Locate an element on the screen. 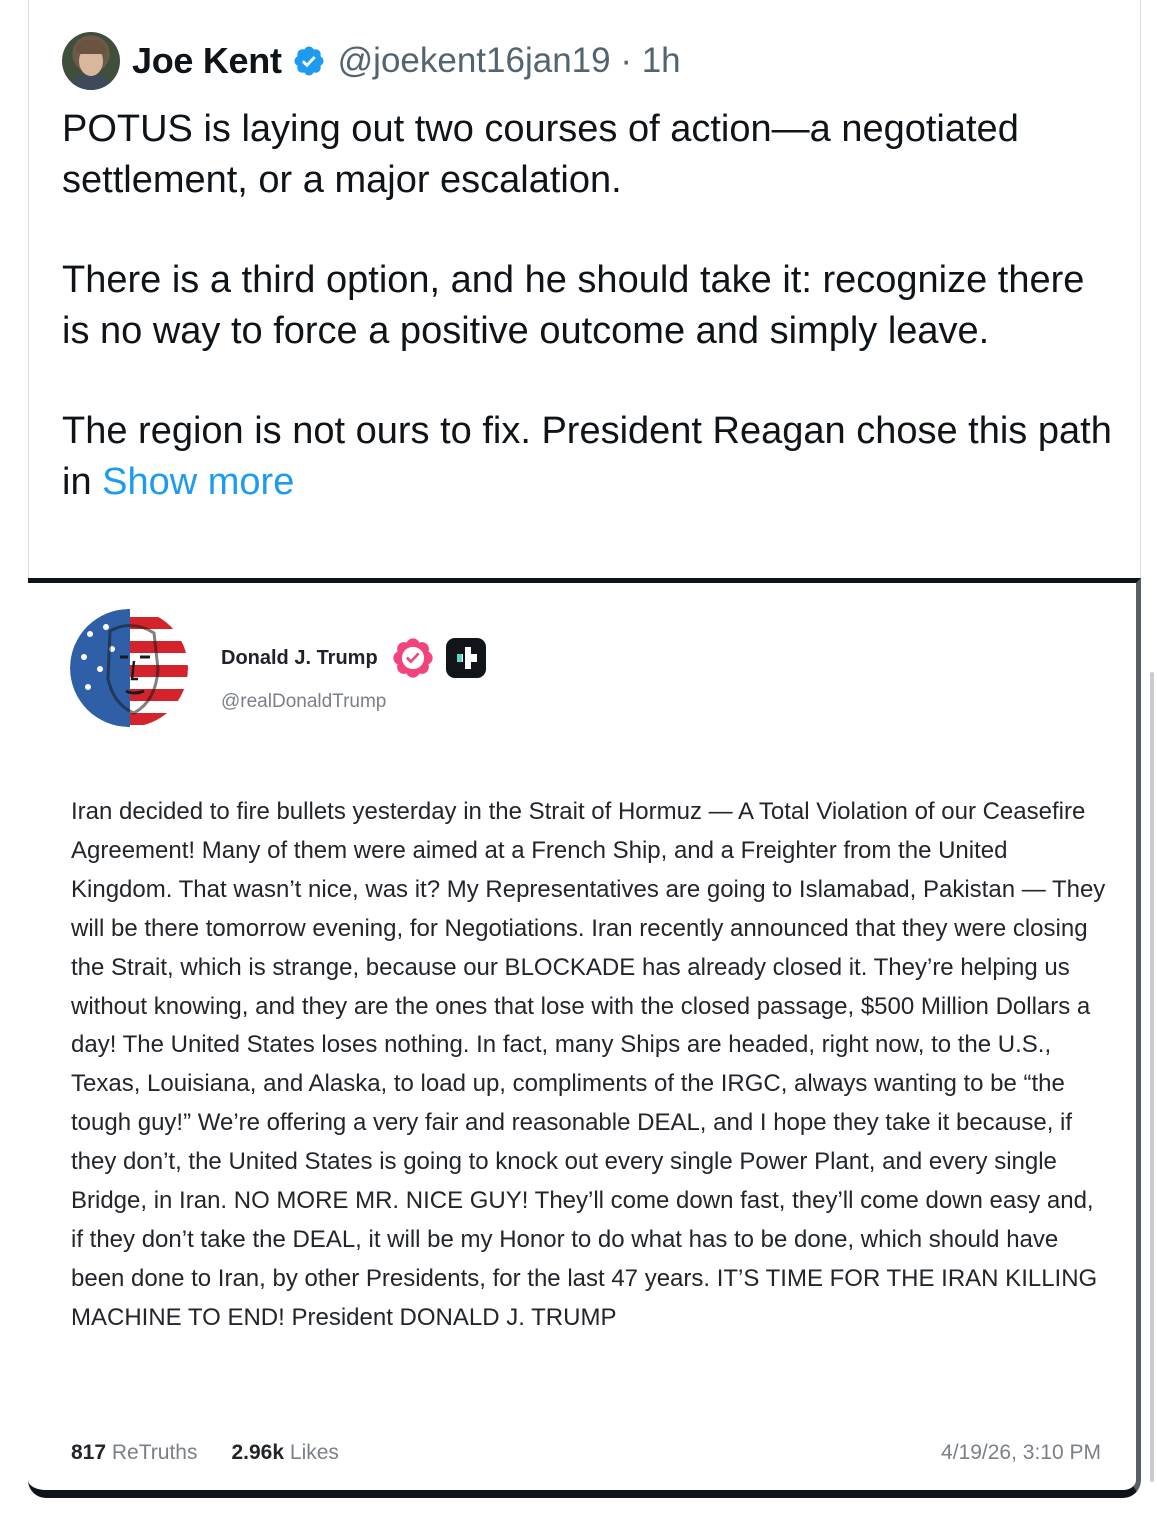 This screenshot has width=1157, height=1540. trump-author-name: Donald J. Trump is located at coordinates (299, 657).